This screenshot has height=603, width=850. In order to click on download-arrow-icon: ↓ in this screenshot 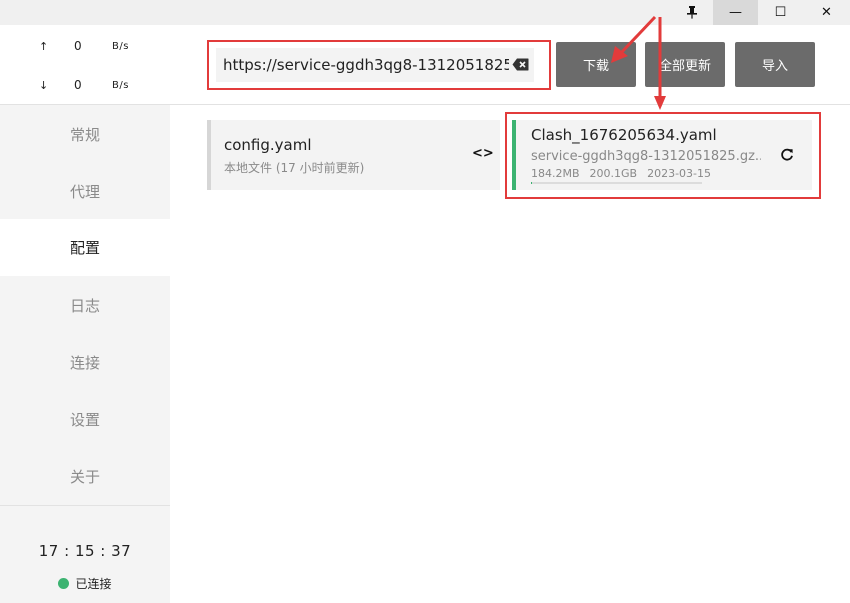, I will do `click(44, 85)`.